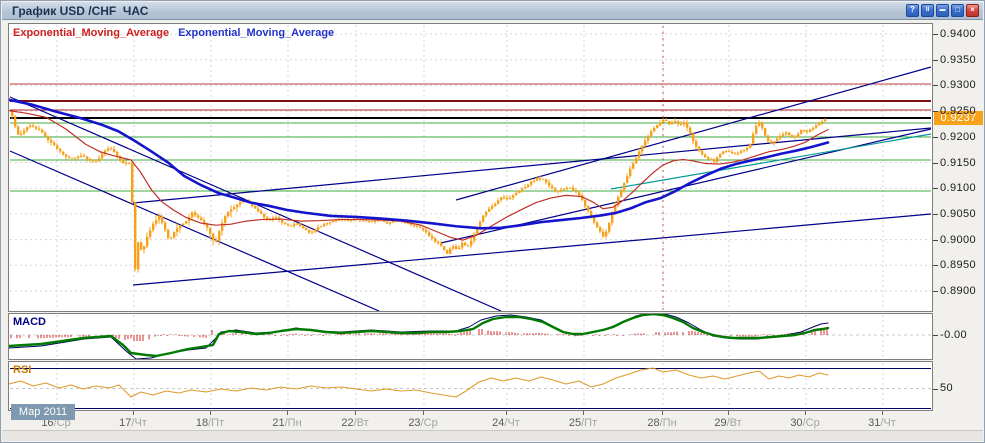 The width and height of the screenshot is (985, 443). I want to click on time-axis-label: 22/Вт, so click(355, 423).